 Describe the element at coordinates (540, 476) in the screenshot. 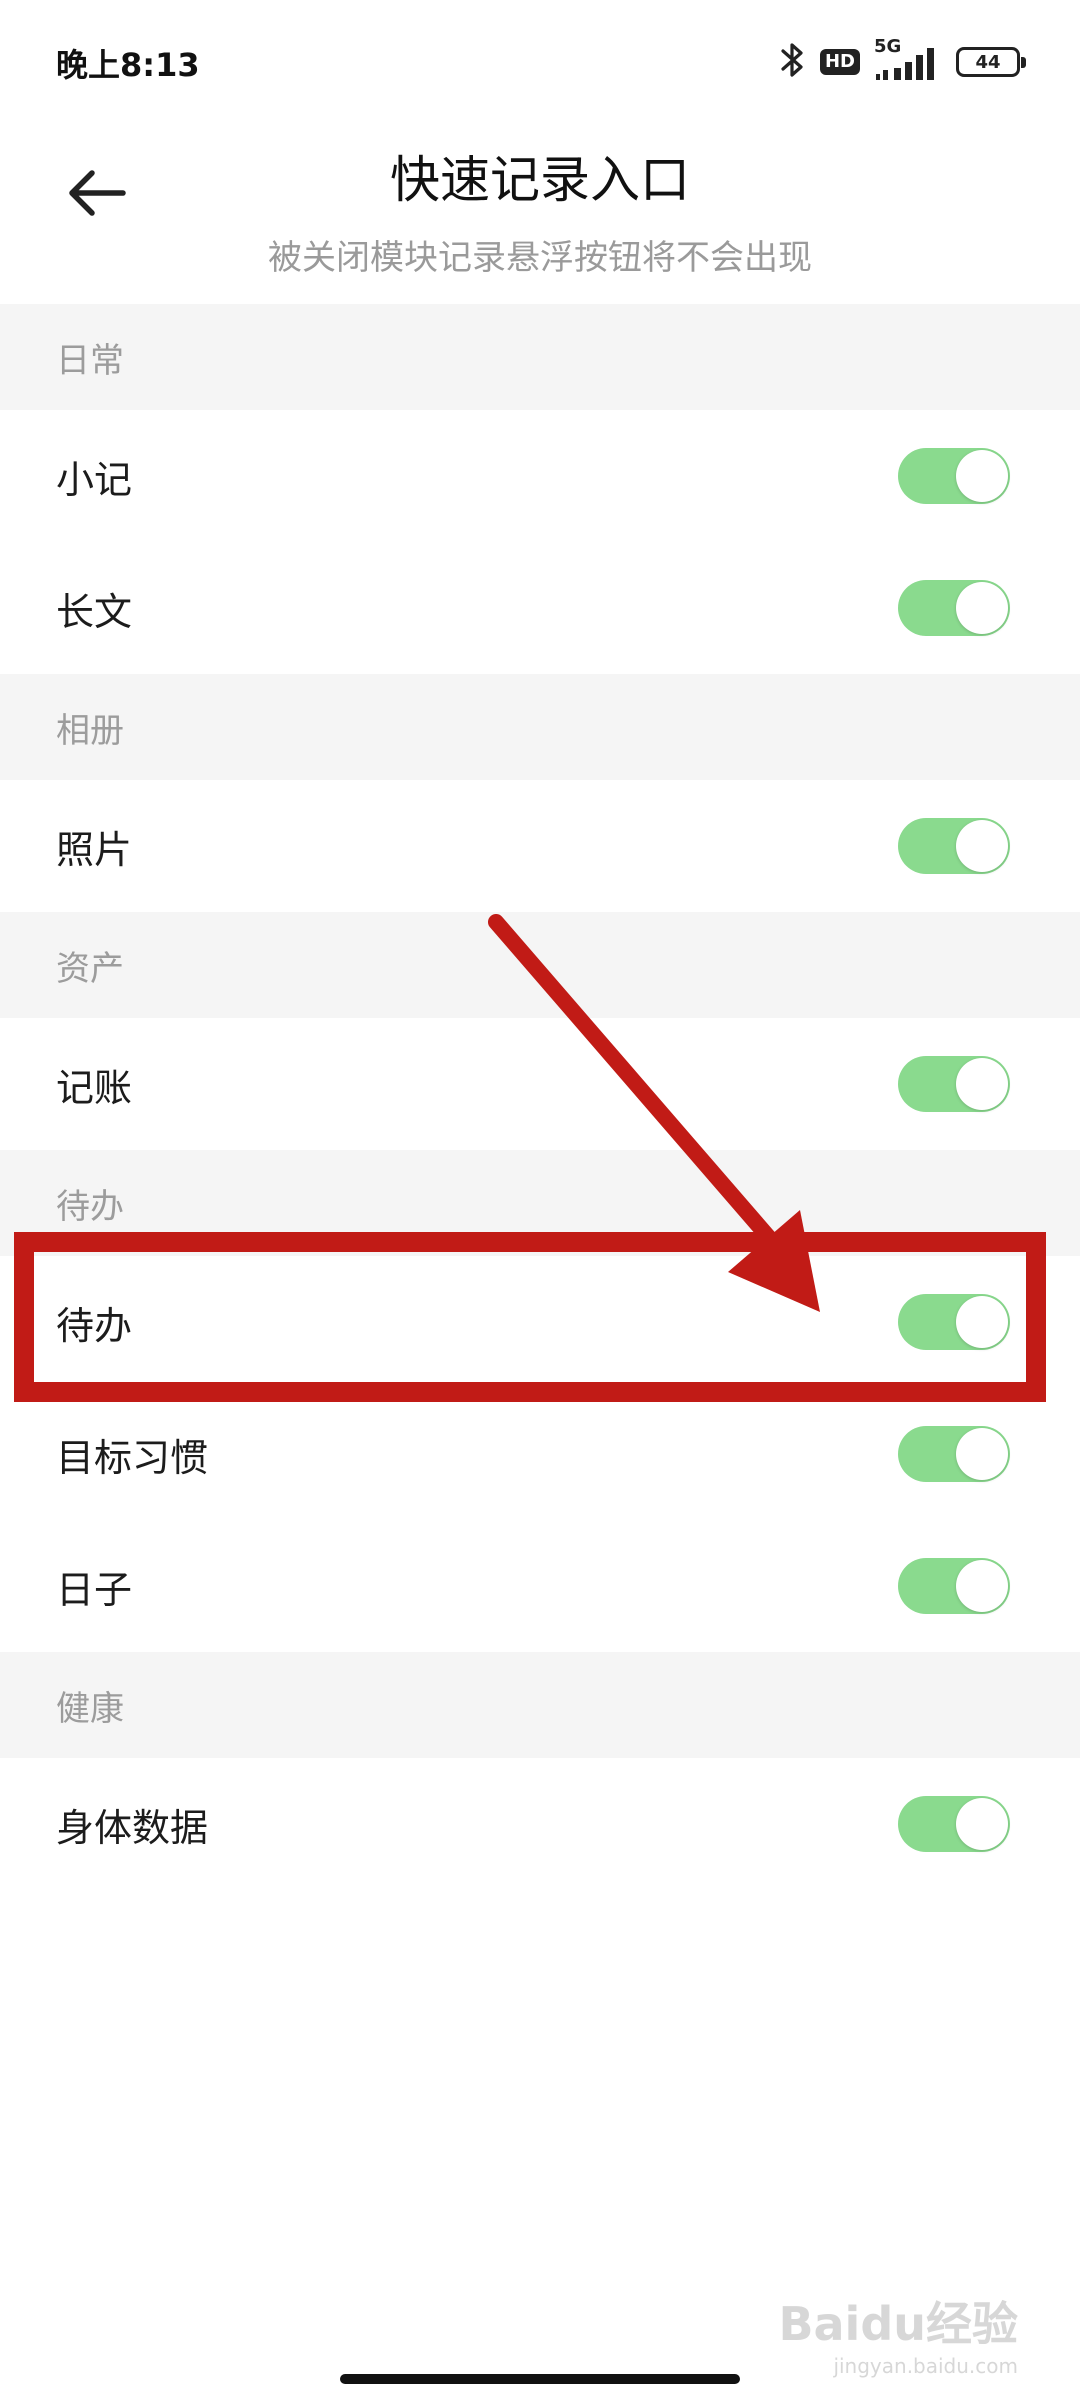

I see `list-item-xiaoji: 小记` at that location.